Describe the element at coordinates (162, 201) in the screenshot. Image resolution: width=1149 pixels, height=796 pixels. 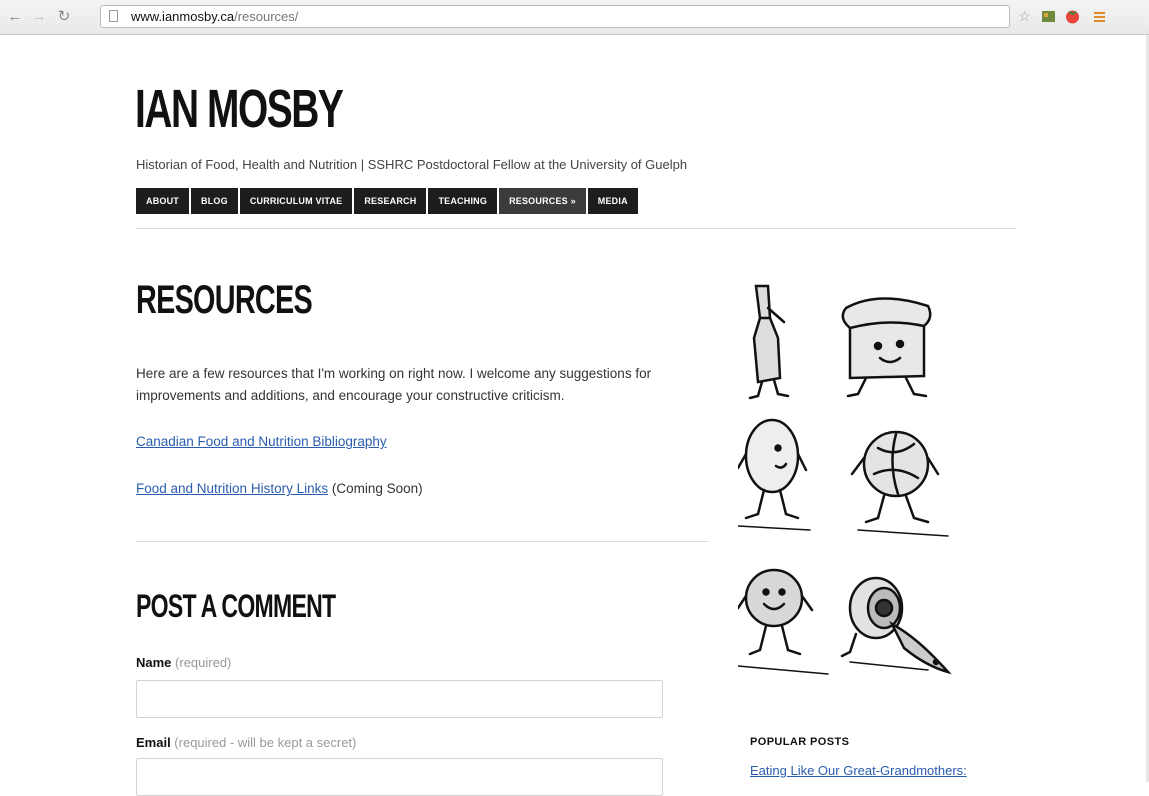
I see `nav-about: ABOUT` at that location.